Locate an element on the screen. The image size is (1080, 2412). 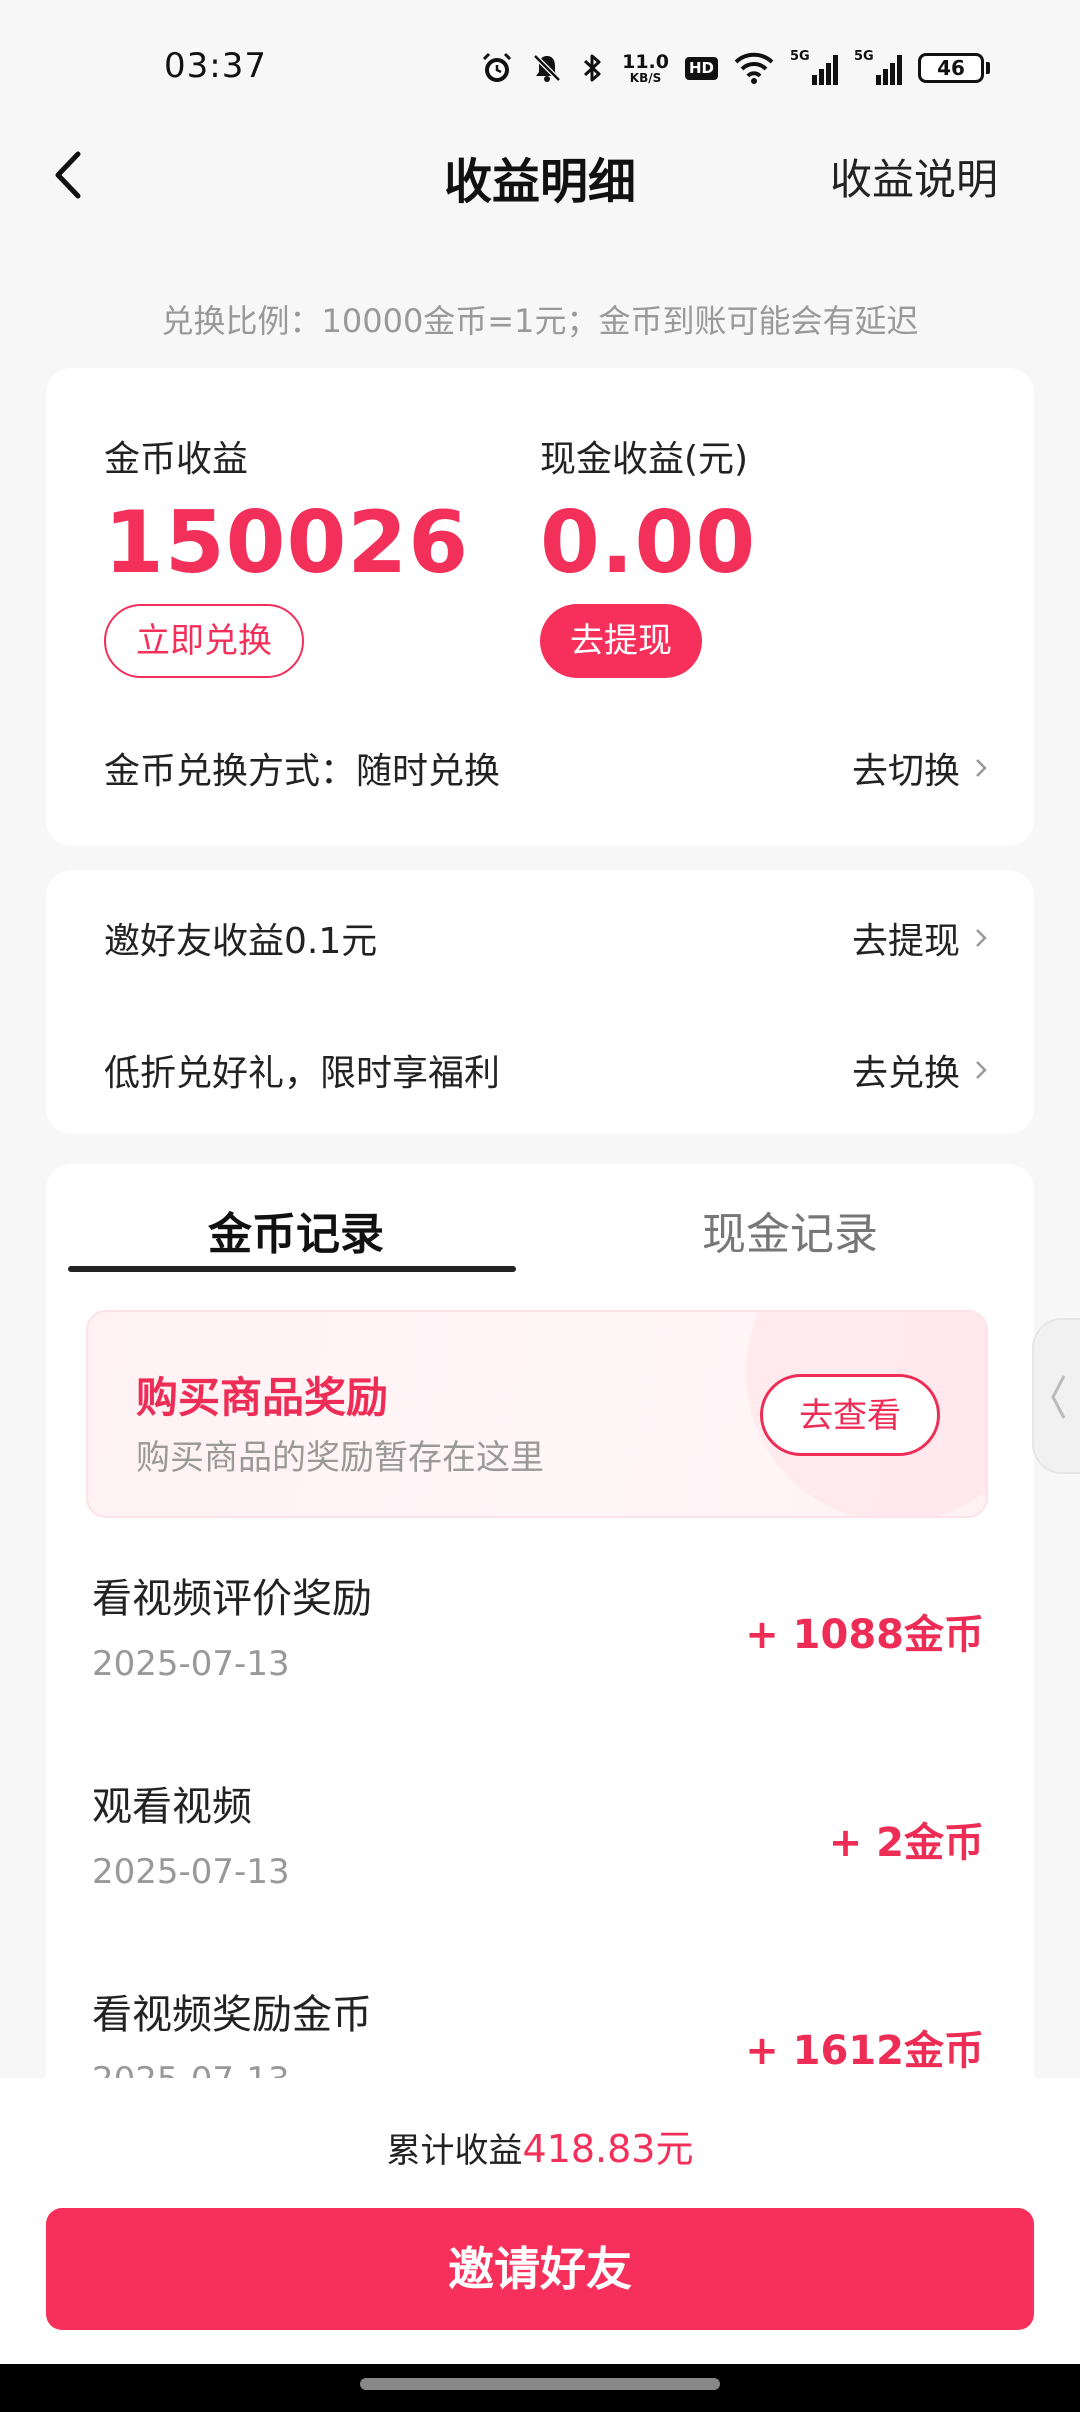
active-tab-indicator is located at coordinates (292, 1269).